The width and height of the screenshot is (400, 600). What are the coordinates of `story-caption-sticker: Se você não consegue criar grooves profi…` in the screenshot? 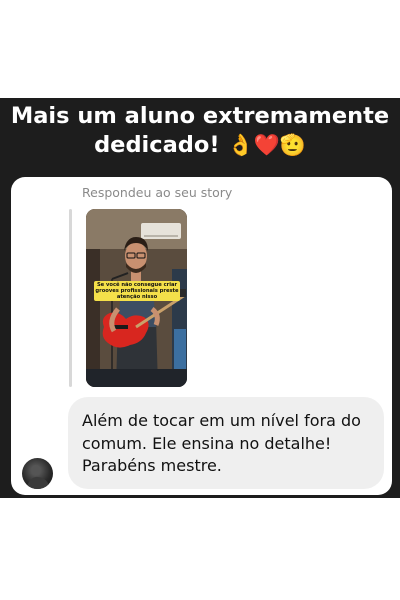 It's located at (137, 291).